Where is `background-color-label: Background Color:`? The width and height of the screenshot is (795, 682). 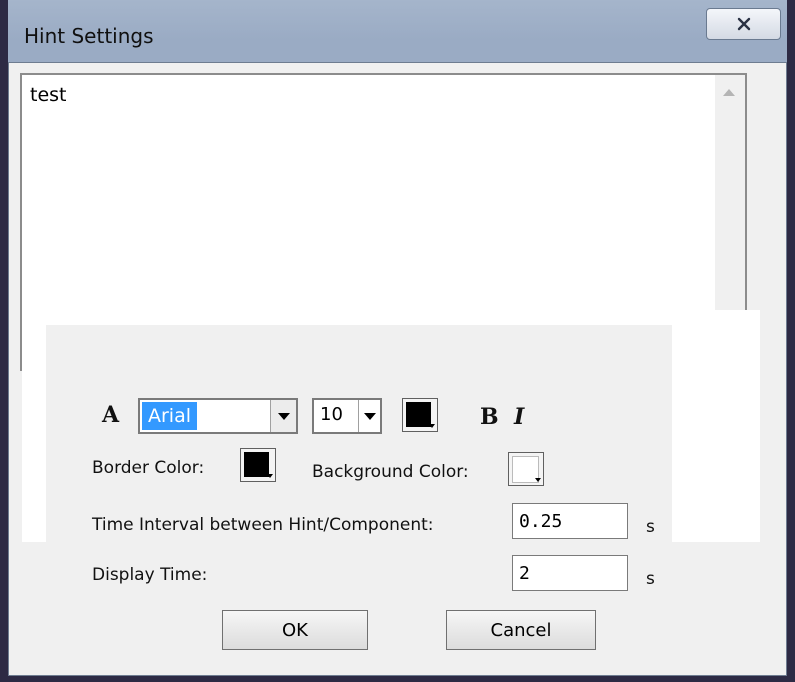
background-color-label: Background Color: is located at coordinates (390, 472).